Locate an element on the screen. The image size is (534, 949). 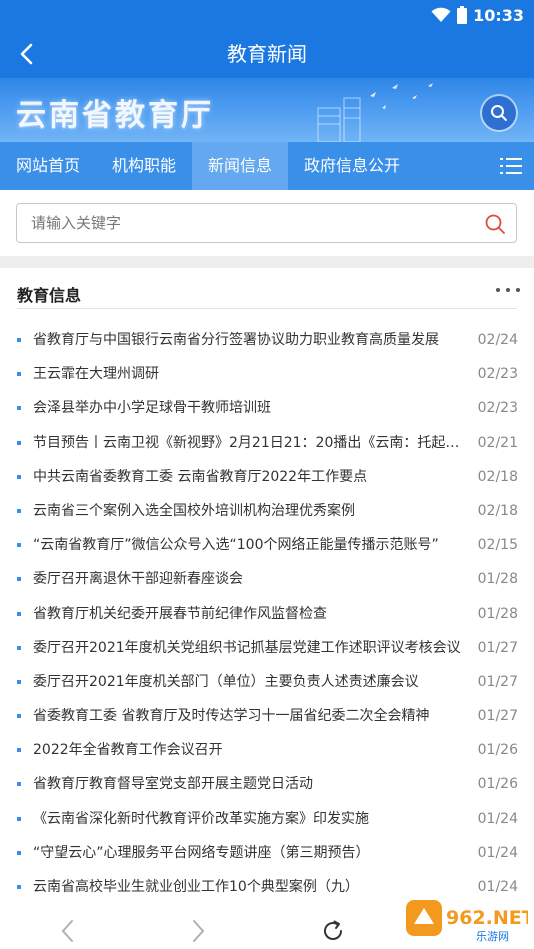
top-nav: 网站首页 机构职能 新闻信息 政府信息公开 is located at coordinates (267, 166).